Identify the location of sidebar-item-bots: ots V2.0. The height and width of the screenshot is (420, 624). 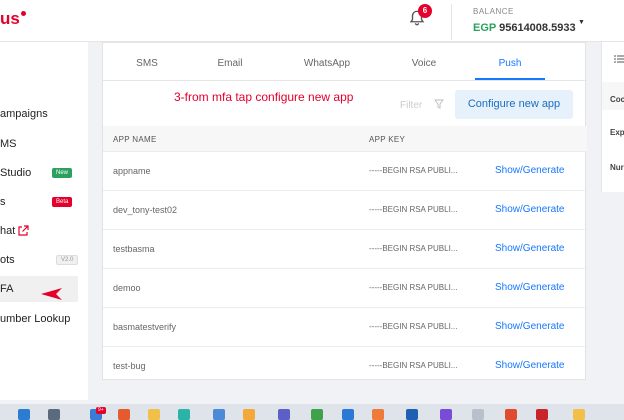
(44, 260).